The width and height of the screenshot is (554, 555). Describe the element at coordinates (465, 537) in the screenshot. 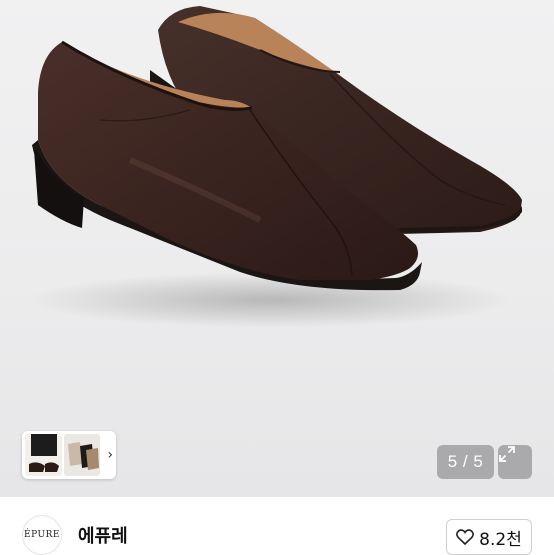

I see `heart-outline-icon` at that location.